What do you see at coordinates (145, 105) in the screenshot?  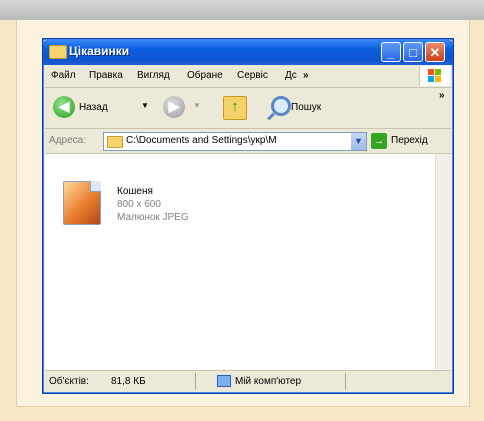 I see `back-dropdown-icon: ▼` at bounding box center [145, 105].